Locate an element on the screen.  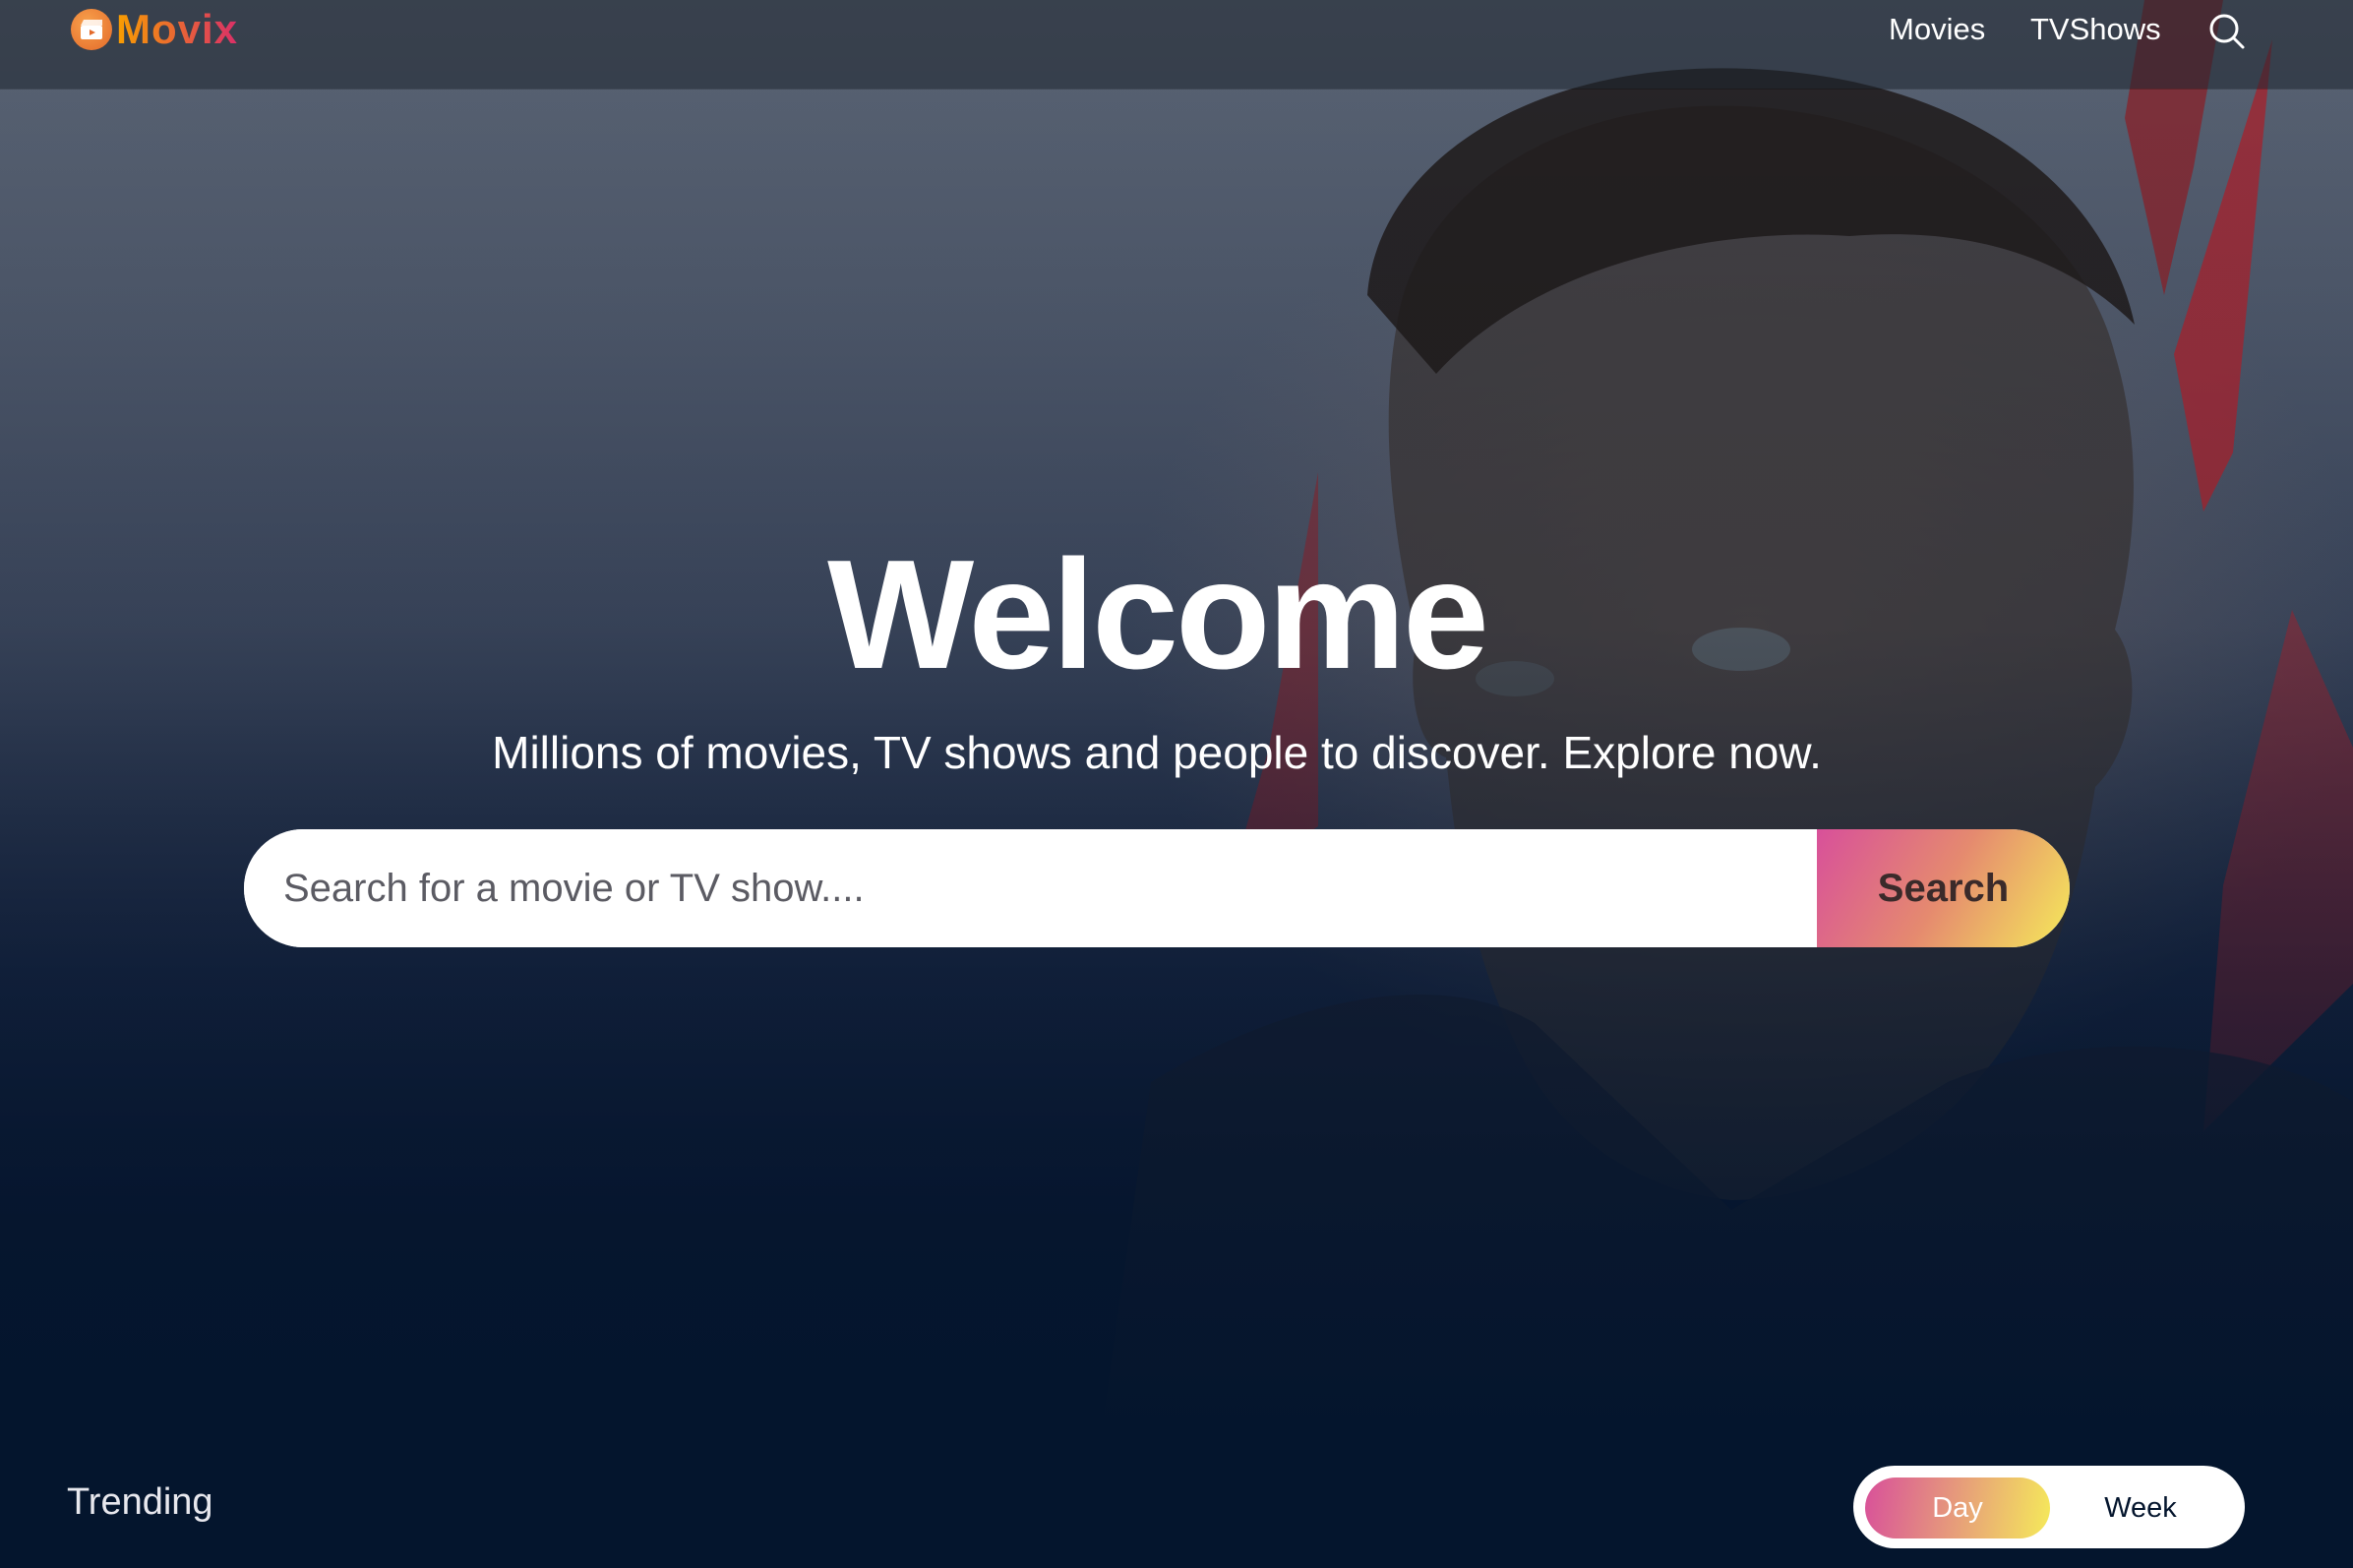
search-icon is located at coordinates (2227, 32).